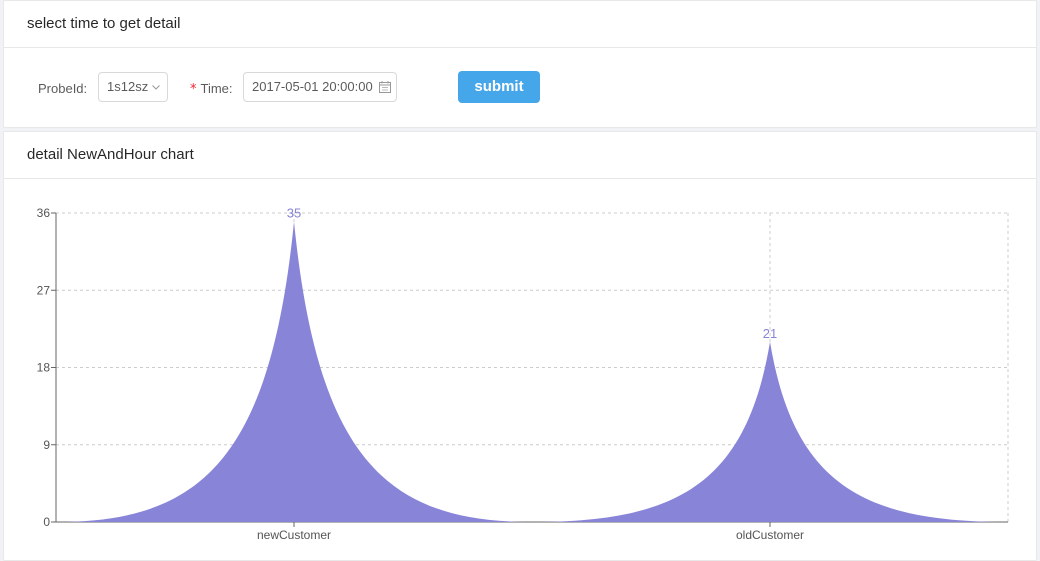  Describe the element at coordinates (193, 89) in the screenshot. I see `required-mark: *` at that location.